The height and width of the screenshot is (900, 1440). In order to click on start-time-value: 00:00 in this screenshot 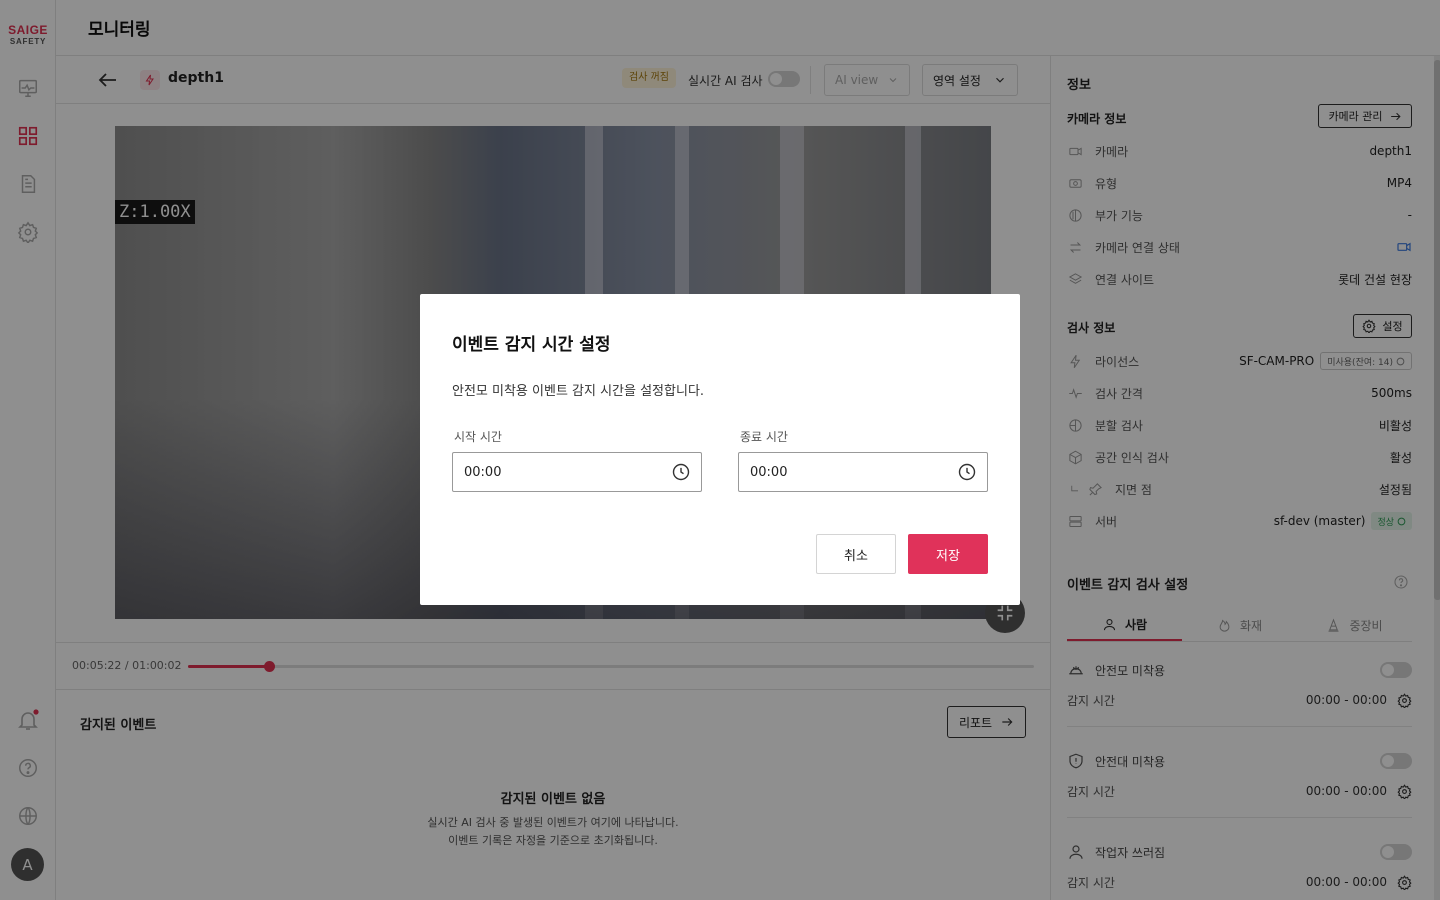, I will do `click(483, 472)`.